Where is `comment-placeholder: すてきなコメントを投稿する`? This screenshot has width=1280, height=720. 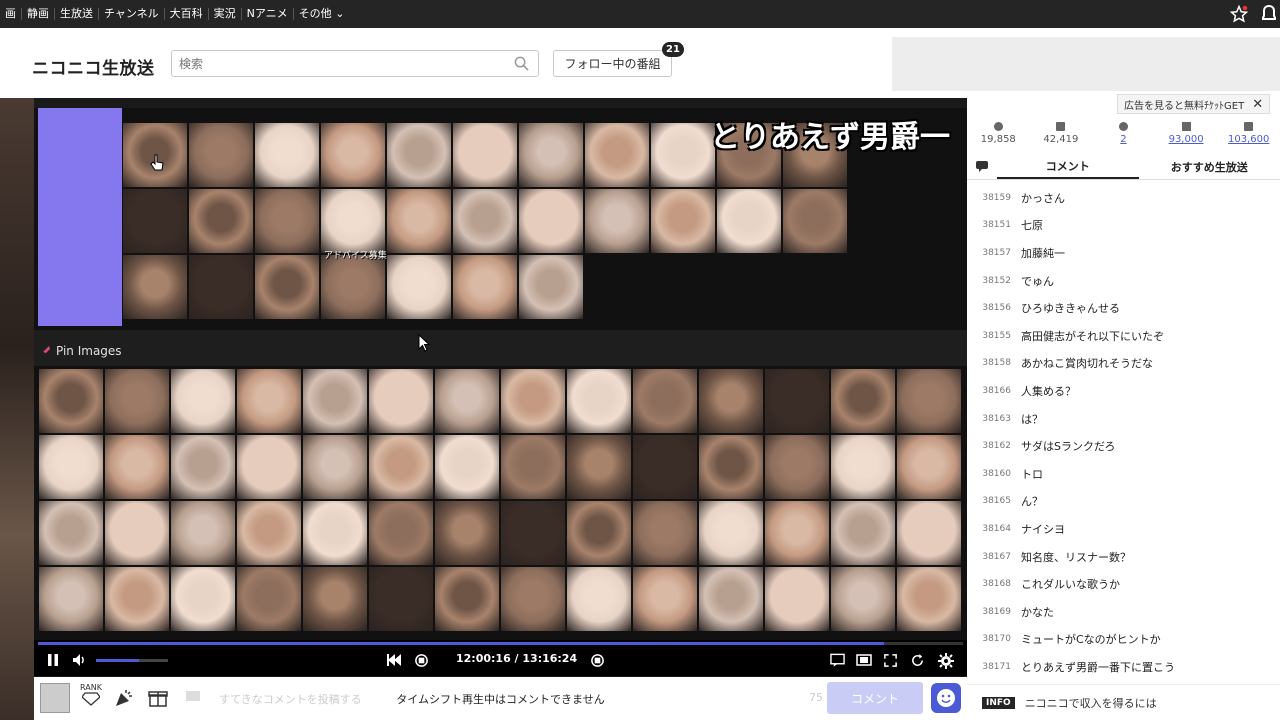
comment-placeholder: すてきなコメントを投稿する is located at coordinates (290, 699).